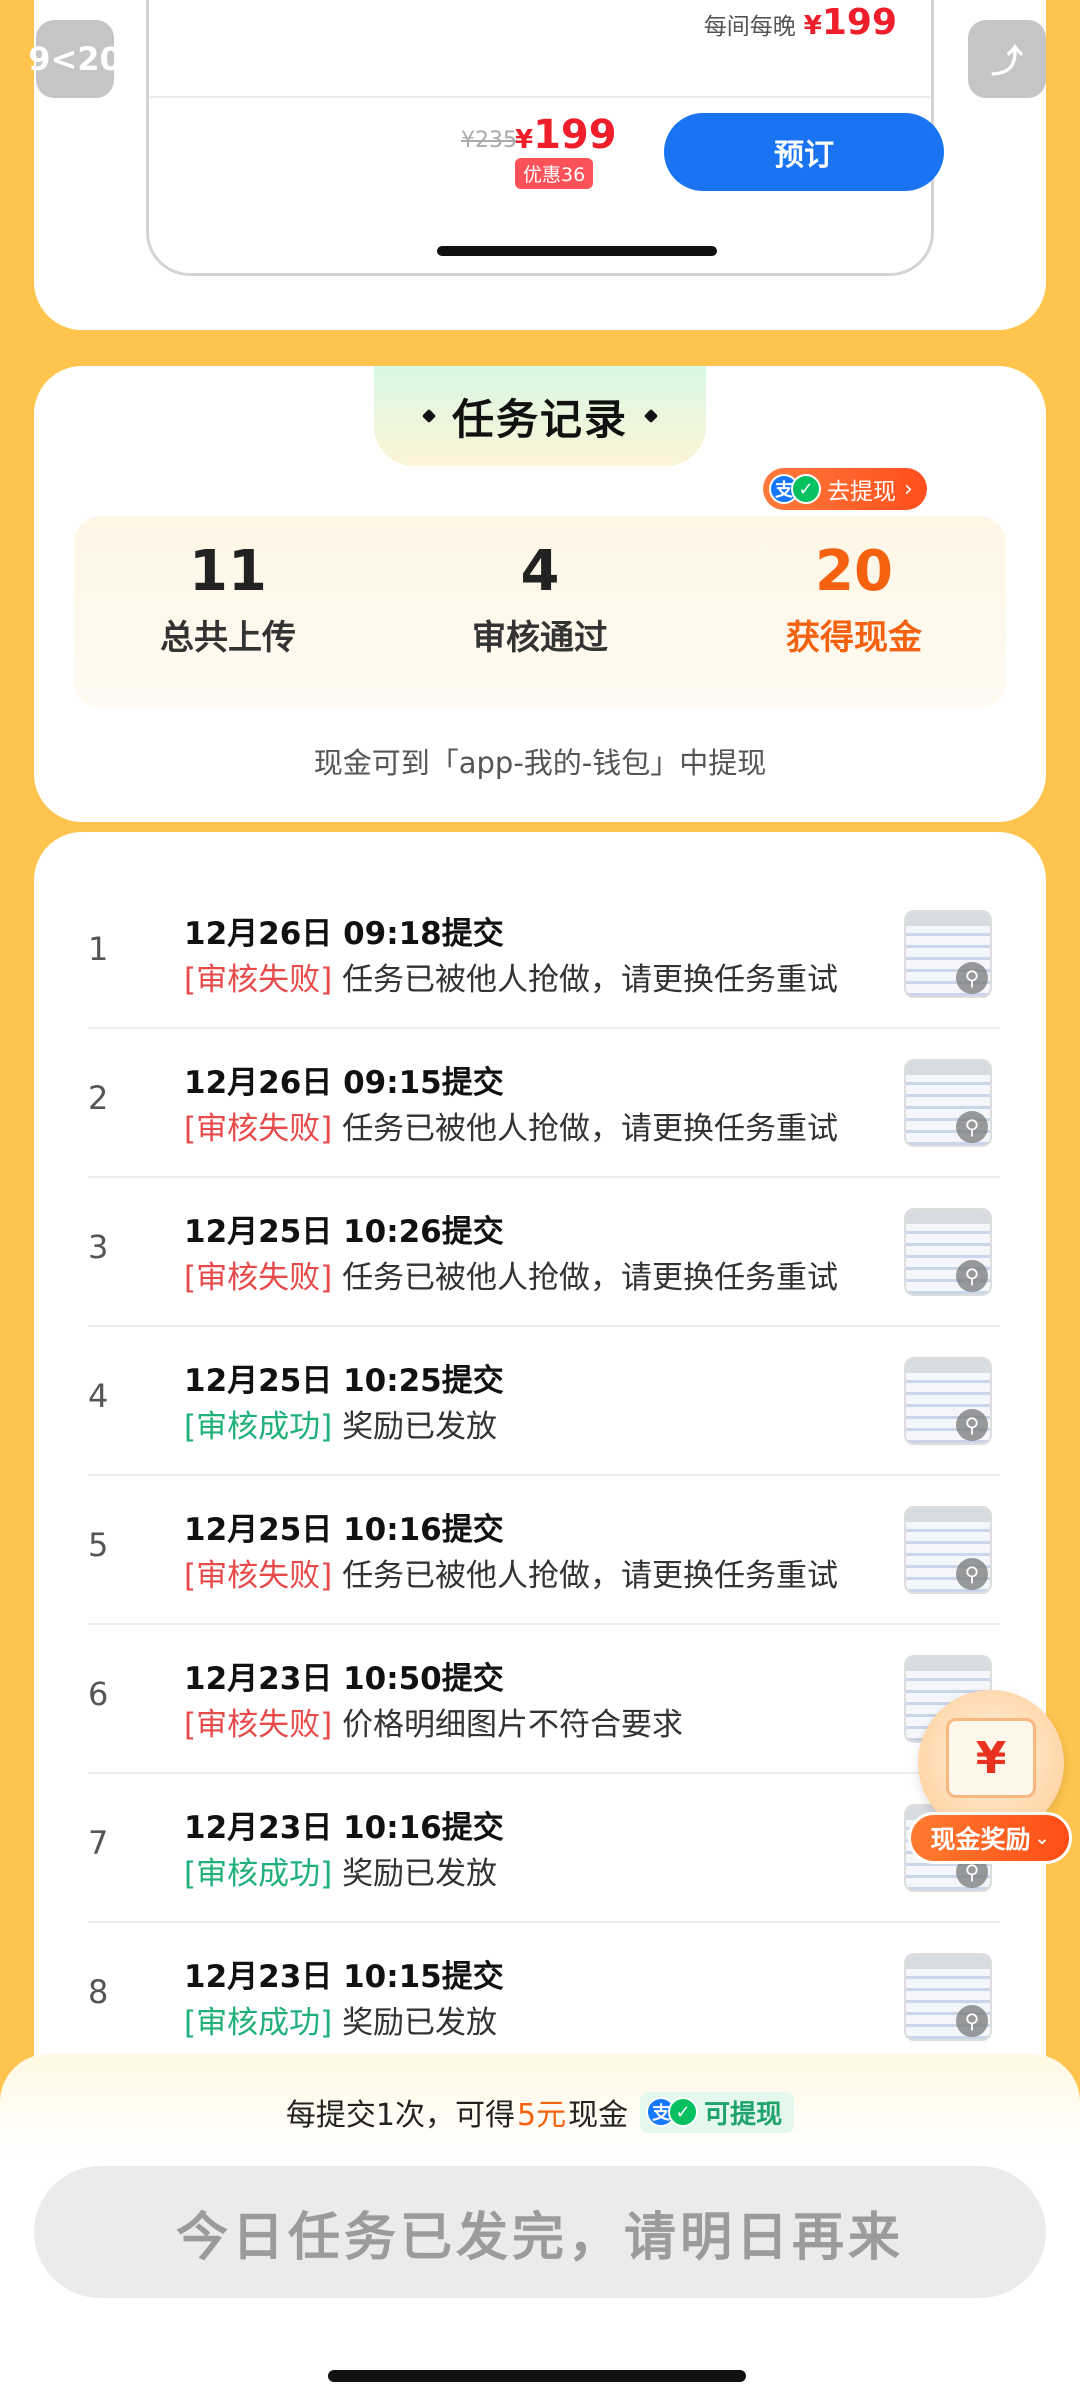 The width and height of the screenshot is (1080, 2400). I want to click on task-index: 3, so click(98, 1247).